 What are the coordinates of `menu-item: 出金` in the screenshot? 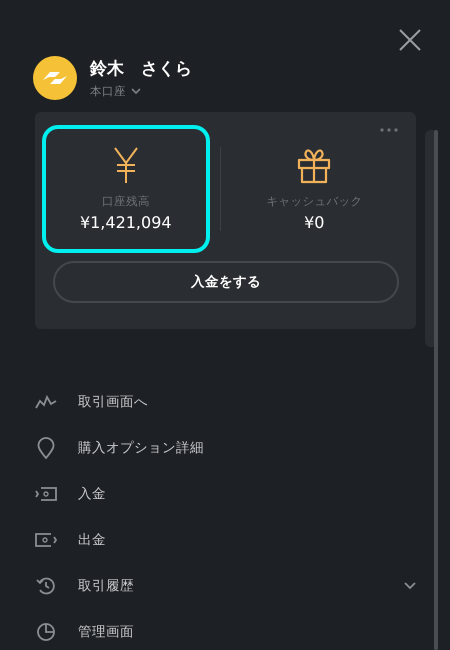 It's located at (225, 540).